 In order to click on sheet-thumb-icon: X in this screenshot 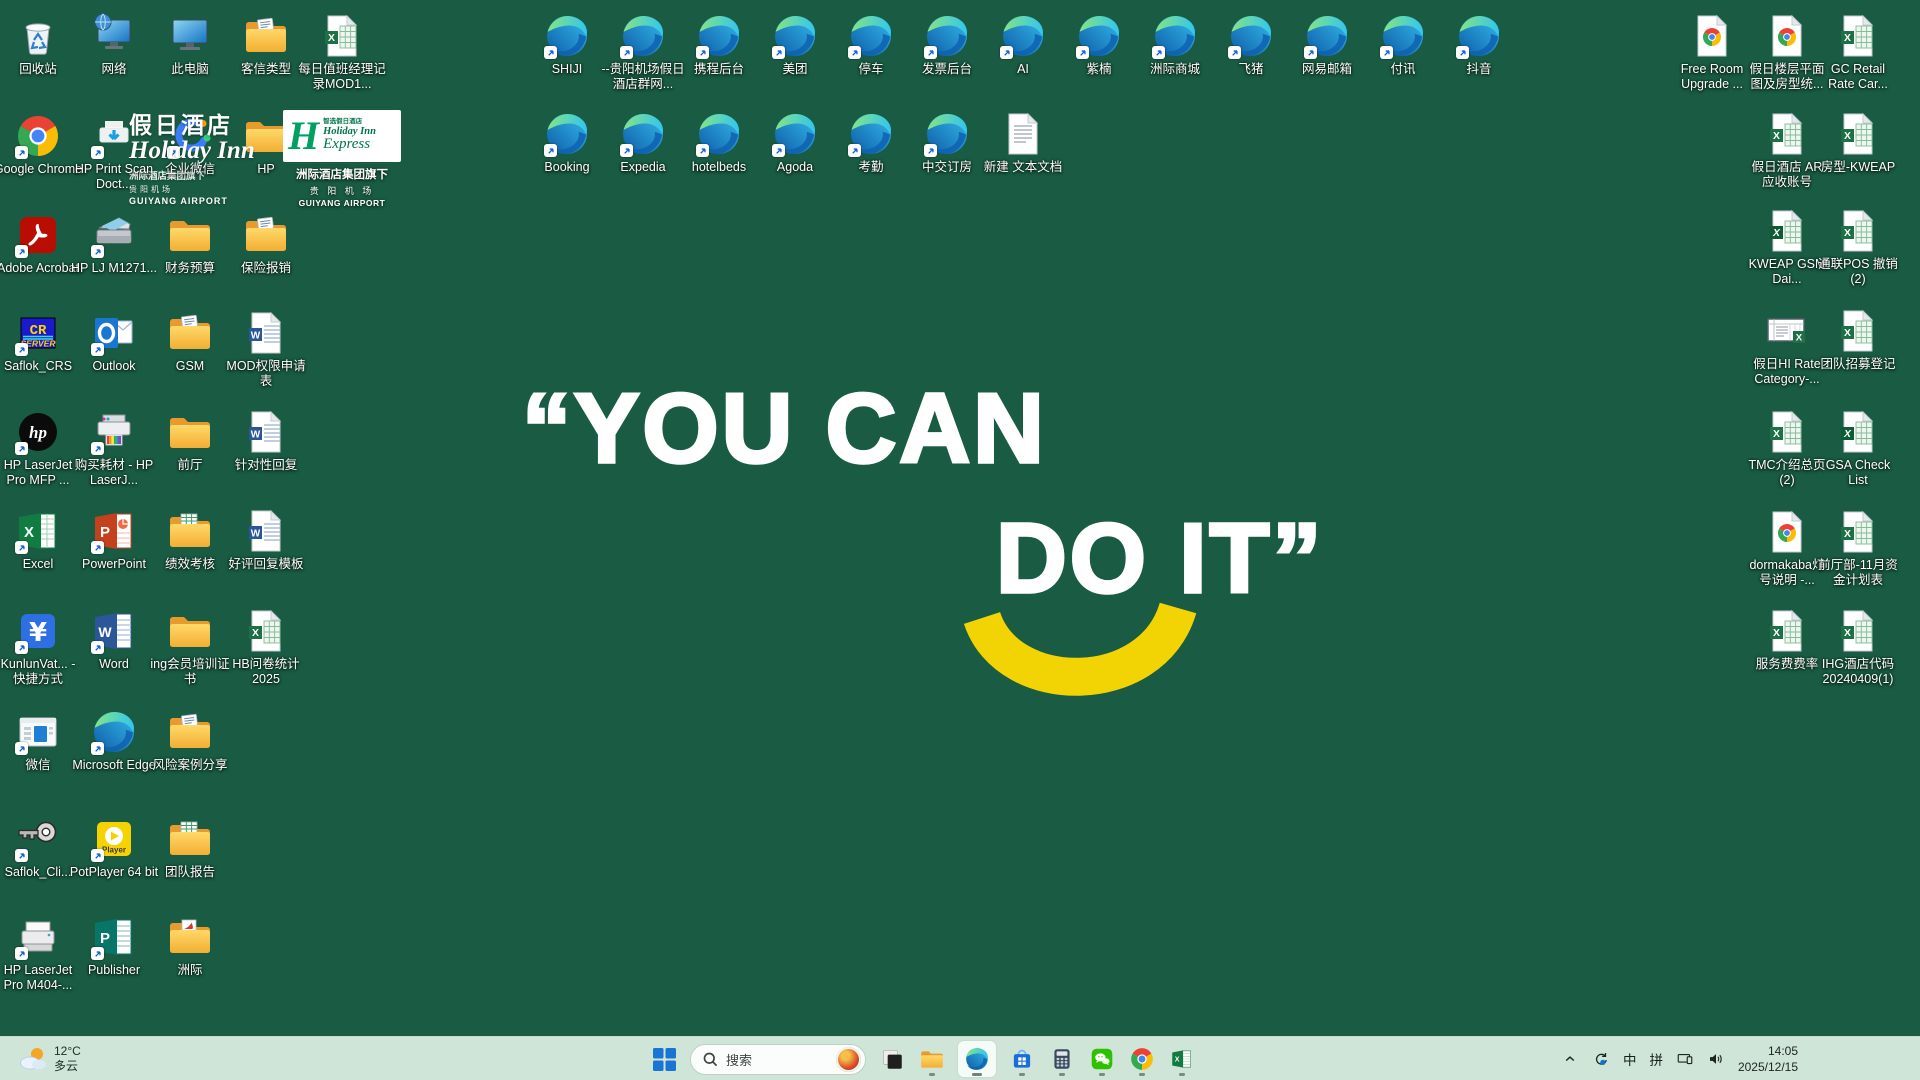, I will do `click(1787, 331)`.